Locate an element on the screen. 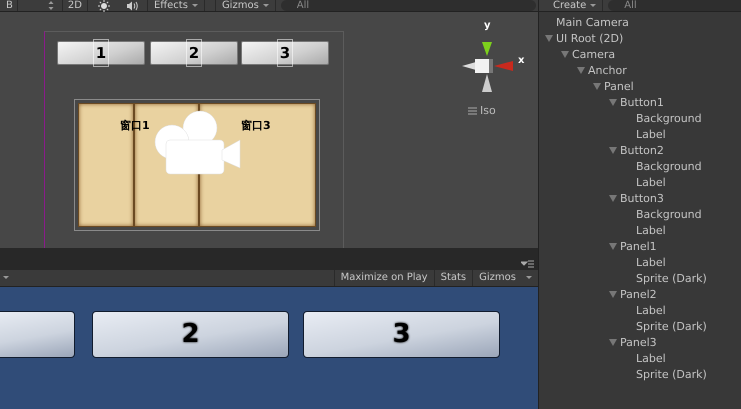  tree-item: Anchor is located at coordinates (607, 70).